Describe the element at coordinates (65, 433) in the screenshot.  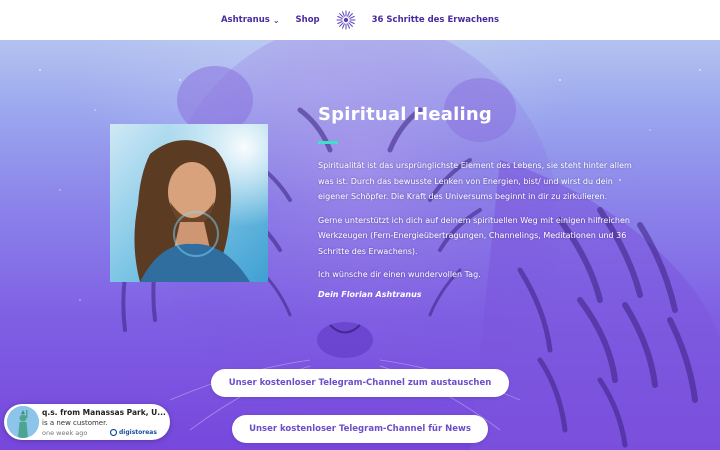
I see `notification-timestamp: one week ago` at that location.